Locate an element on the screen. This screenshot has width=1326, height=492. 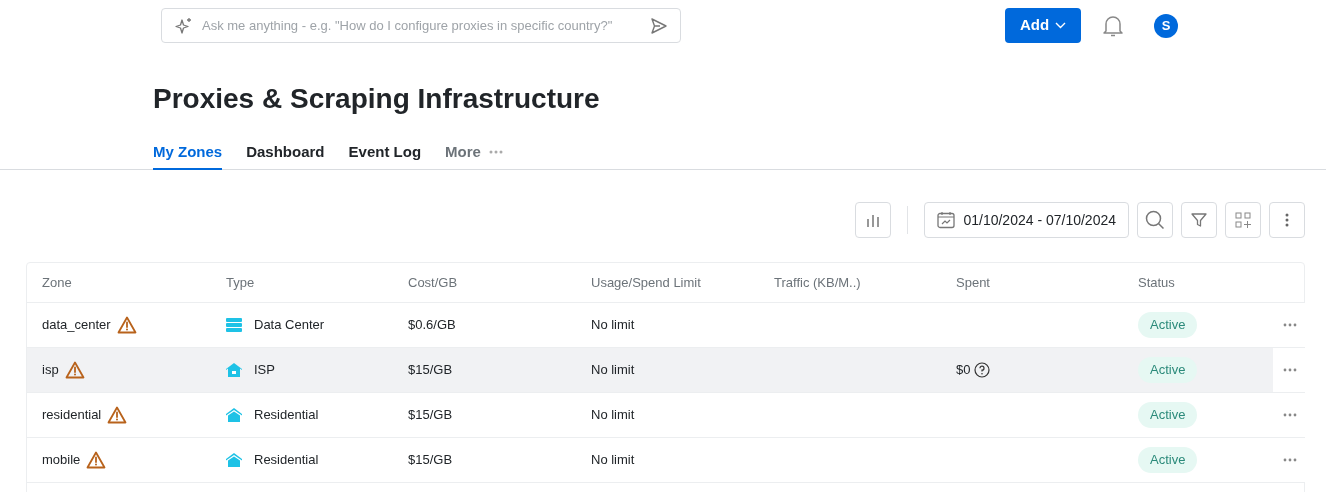
table-cell-text: Data Center is located at coordinates (289, 325).